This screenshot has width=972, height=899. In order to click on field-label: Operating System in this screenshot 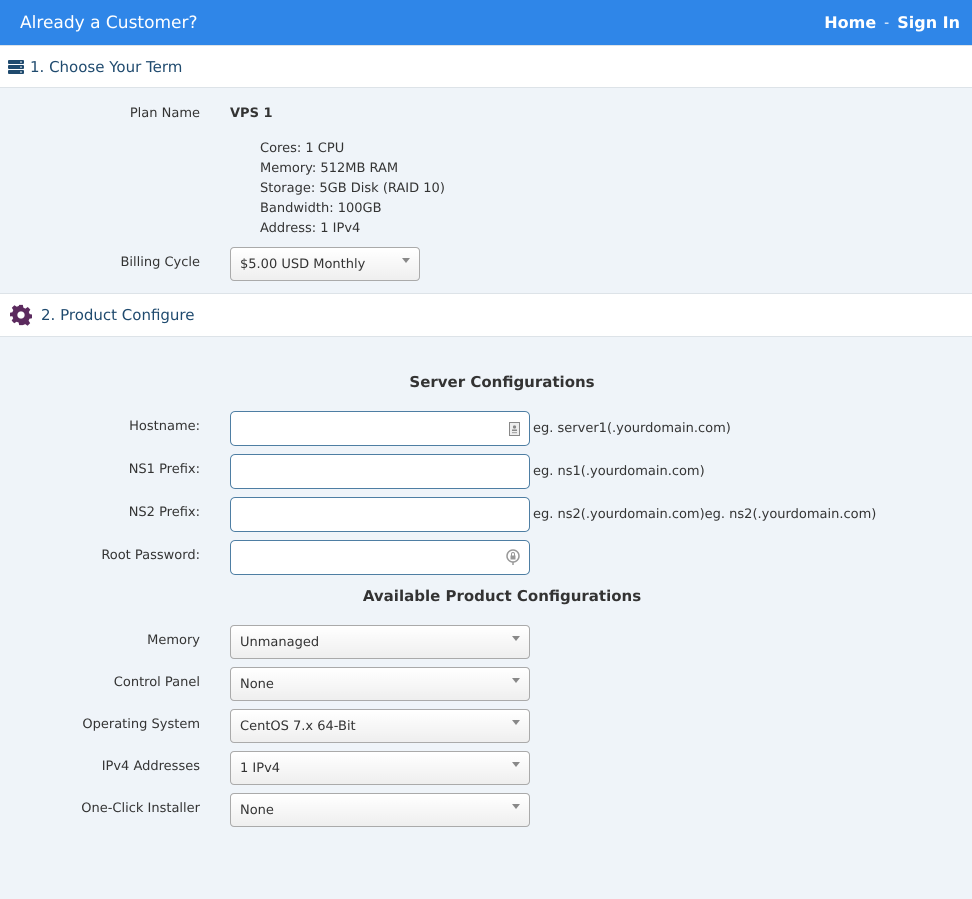, I will do `click(141, 724)`.